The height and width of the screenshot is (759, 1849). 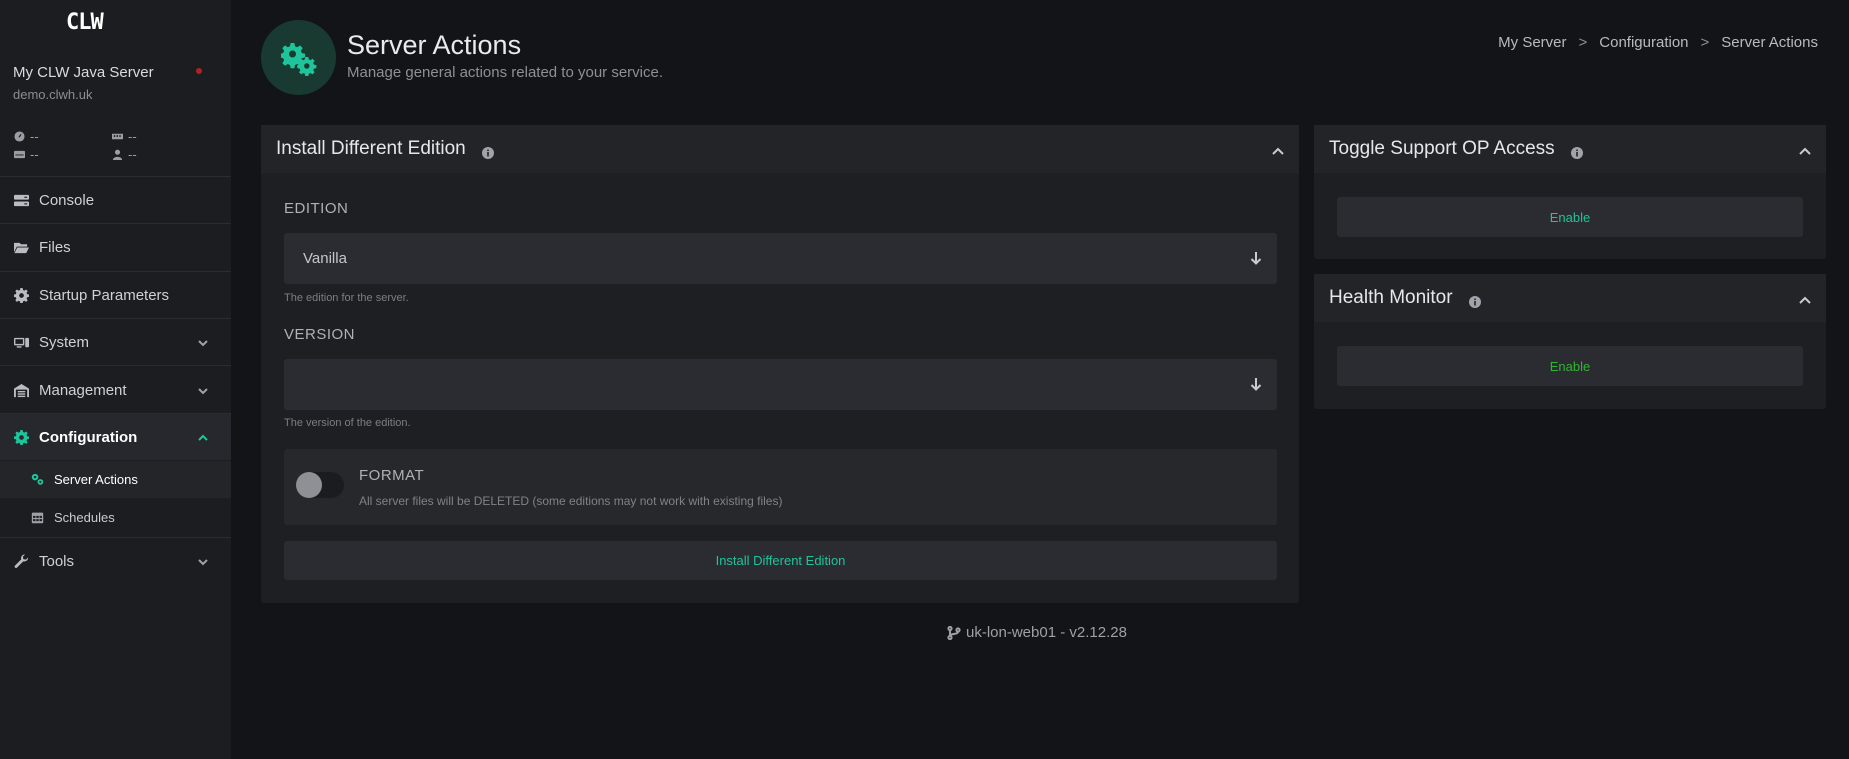 What do you see at coordinates (780, 149) in the screenshot?
I see `card-header: Install Different Edition` at bounding box center [780, 149].